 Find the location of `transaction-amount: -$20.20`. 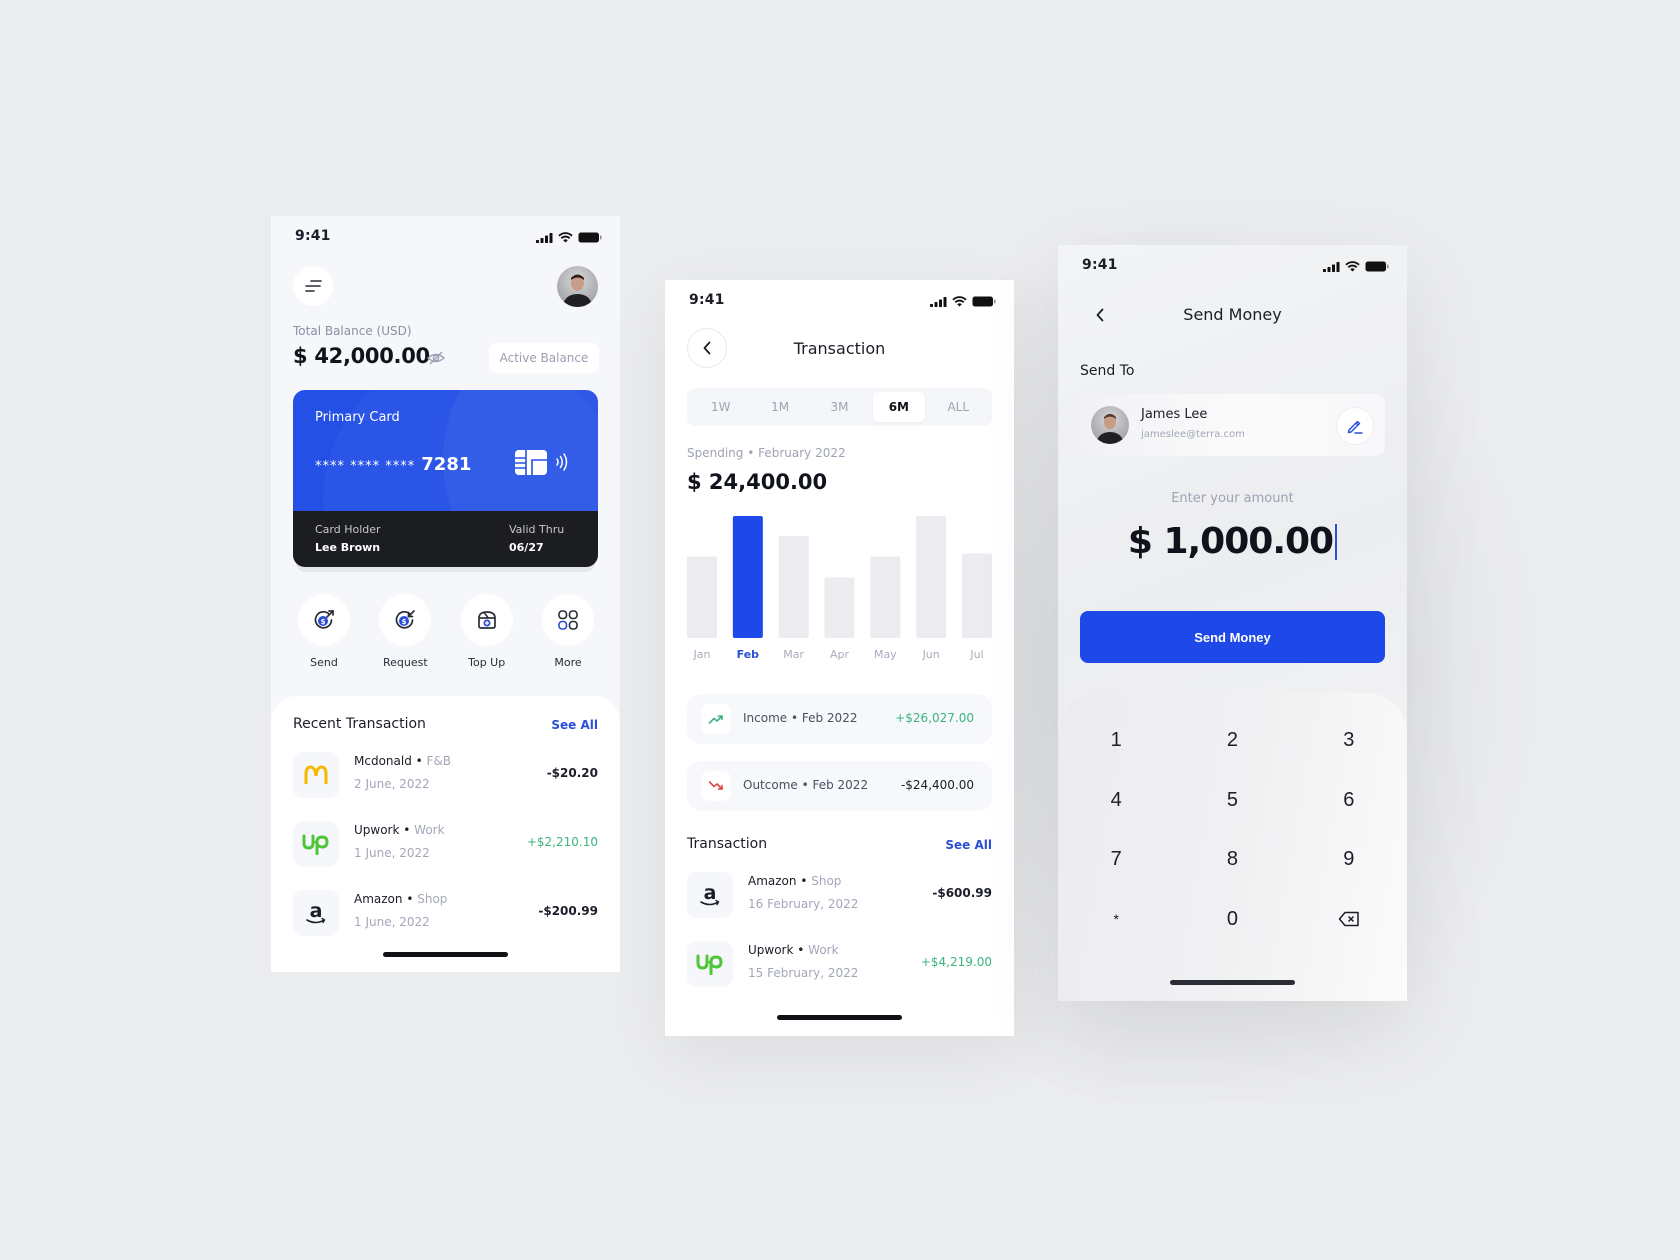

transaction-amount: -$20.20 is located at coordinates (572, 773).